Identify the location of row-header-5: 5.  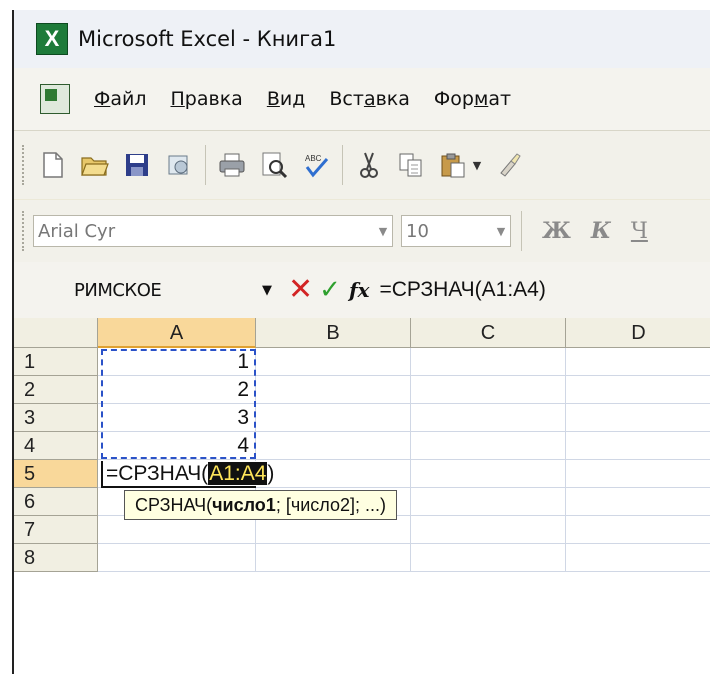
(56, 474).